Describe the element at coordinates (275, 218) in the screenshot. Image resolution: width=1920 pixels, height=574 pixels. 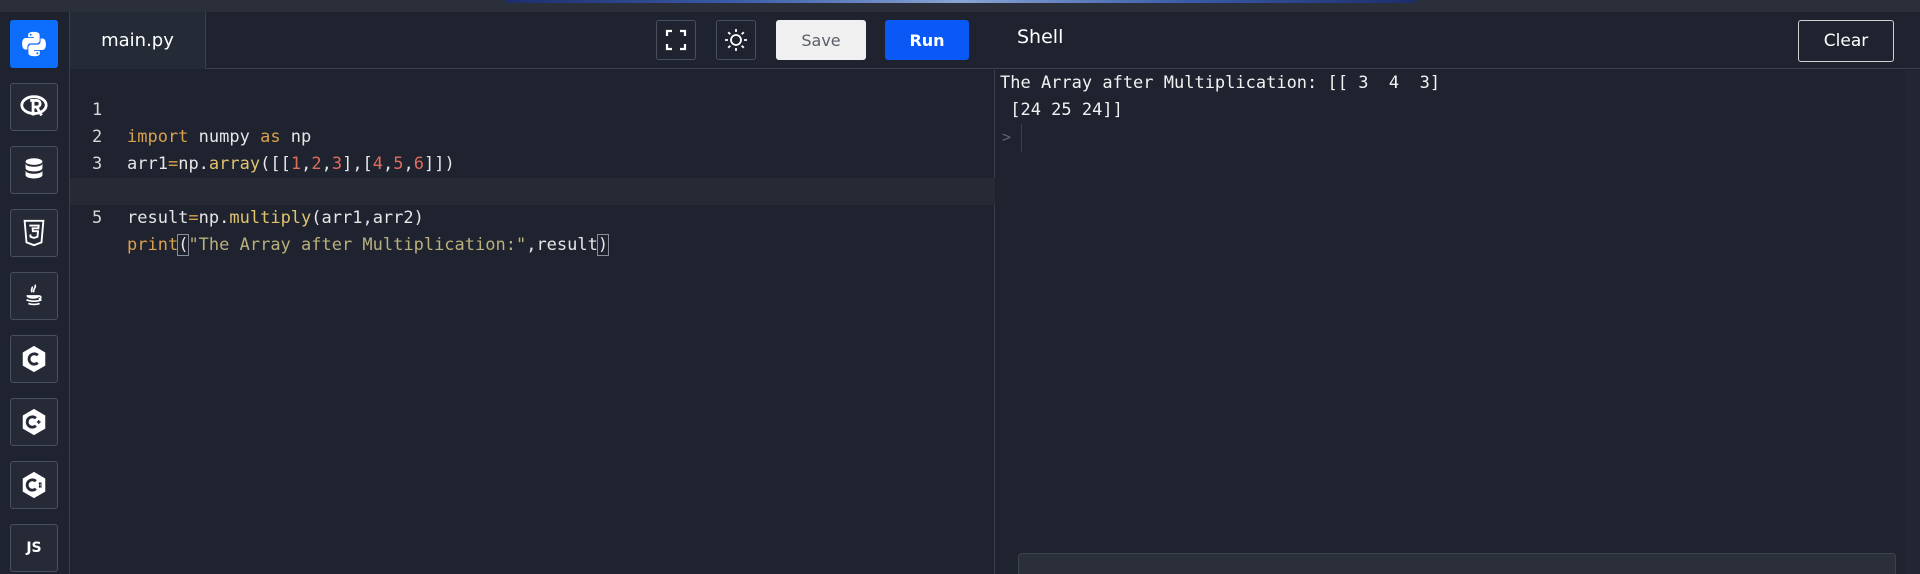
I see `code-text: result=np.multiply(arr1,arr2)` at that location.